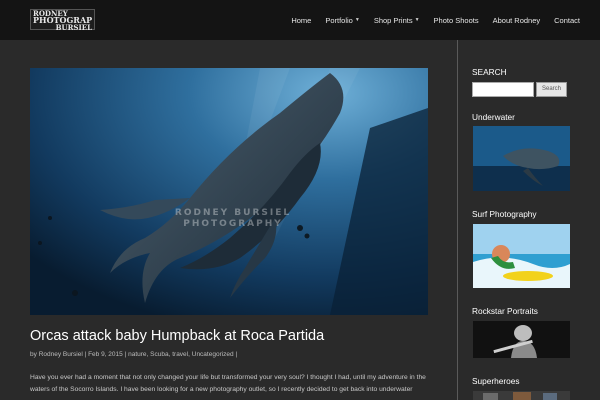 This screenshot has width=600, height=400. I want to click on widget-title-underwater: Underwater, so click(493, 117).